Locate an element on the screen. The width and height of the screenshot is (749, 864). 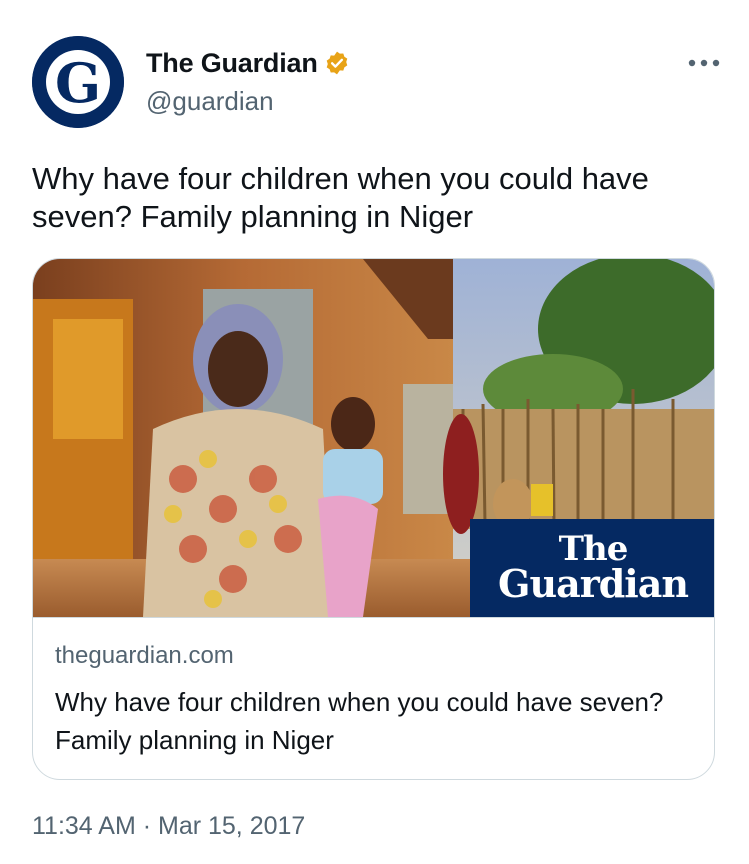
more-options-button is located at coordinates (704, 63).